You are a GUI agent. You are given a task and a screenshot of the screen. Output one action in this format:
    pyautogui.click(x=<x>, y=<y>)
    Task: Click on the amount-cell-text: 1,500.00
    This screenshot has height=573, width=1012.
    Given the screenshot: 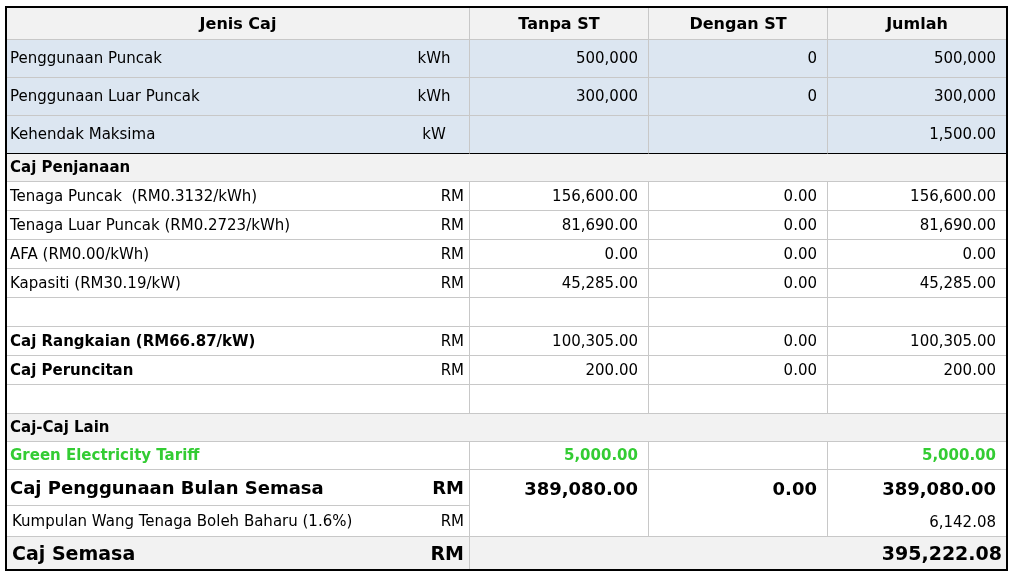 What is the action you would take?
    pyautogui.click(x=962, y=135)
    